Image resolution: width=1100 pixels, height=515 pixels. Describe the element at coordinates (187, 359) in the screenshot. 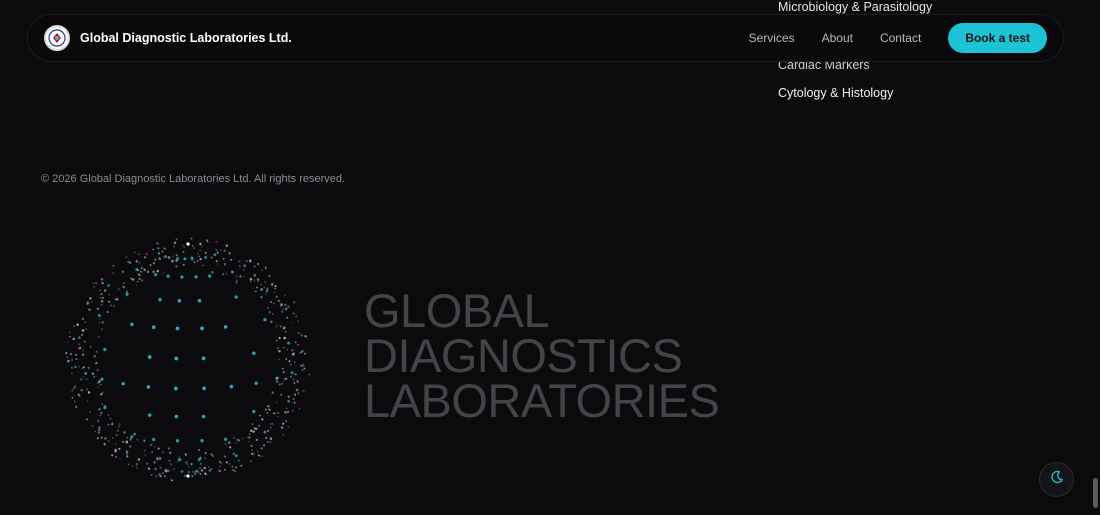

I see `dotted-globe-graphic` at that location.